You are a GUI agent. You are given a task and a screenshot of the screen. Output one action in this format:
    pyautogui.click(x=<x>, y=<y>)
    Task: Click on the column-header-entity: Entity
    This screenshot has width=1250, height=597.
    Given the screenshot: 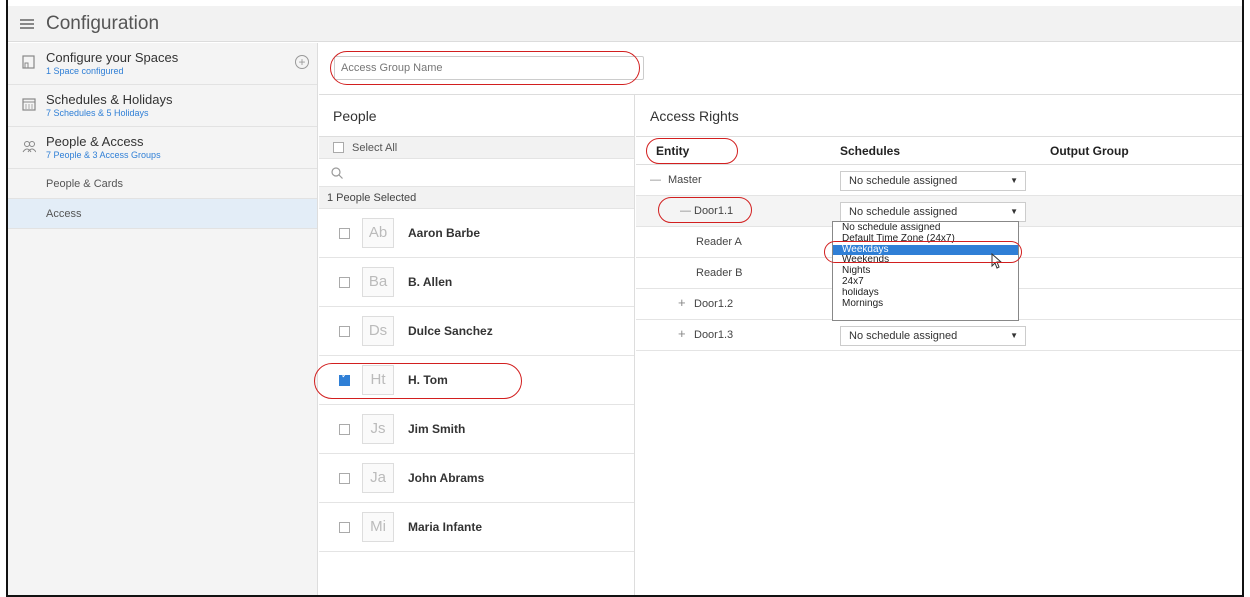 What is the action you would take?
    pyautogui.click(x=672, y=151)
    